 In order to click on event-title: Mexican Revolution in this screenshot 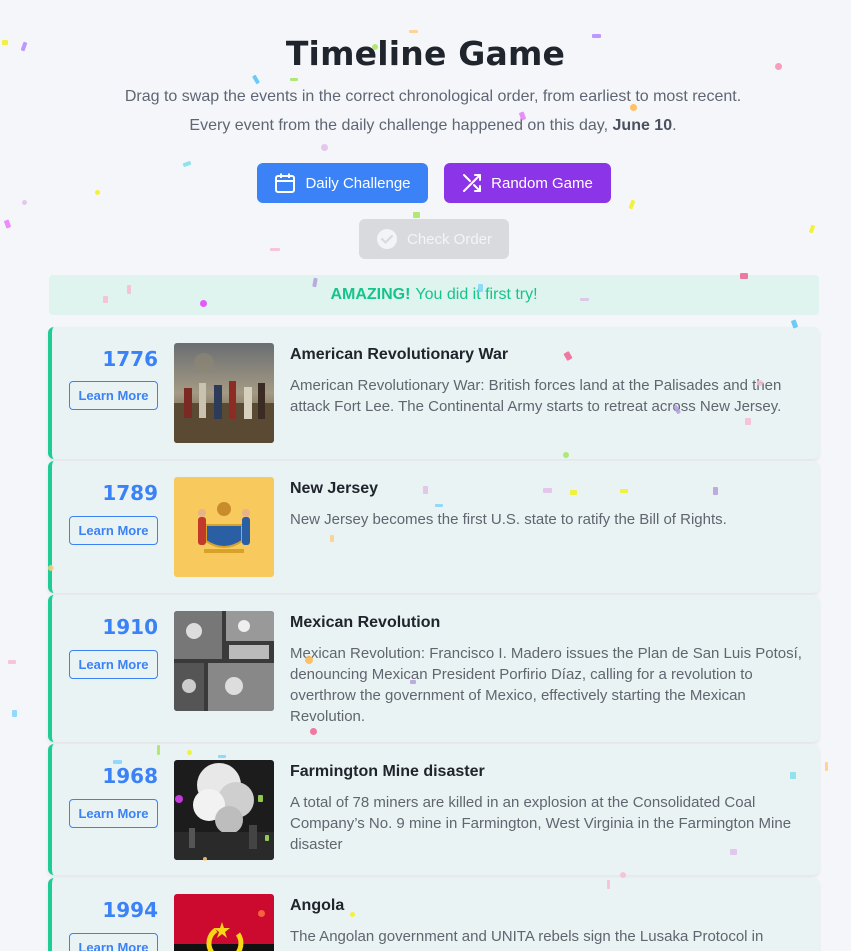, I will do `click(365, 622)`.